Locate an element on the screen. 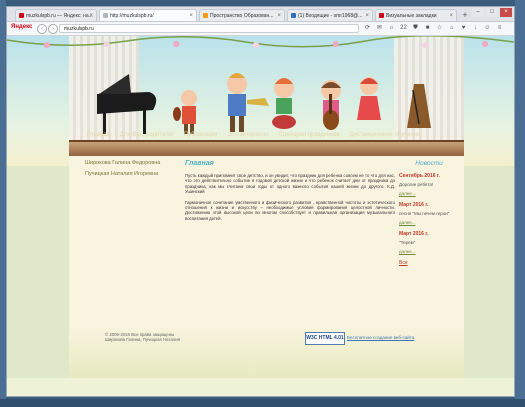  star-icon: ☆ is located at coordinates (439, 28).